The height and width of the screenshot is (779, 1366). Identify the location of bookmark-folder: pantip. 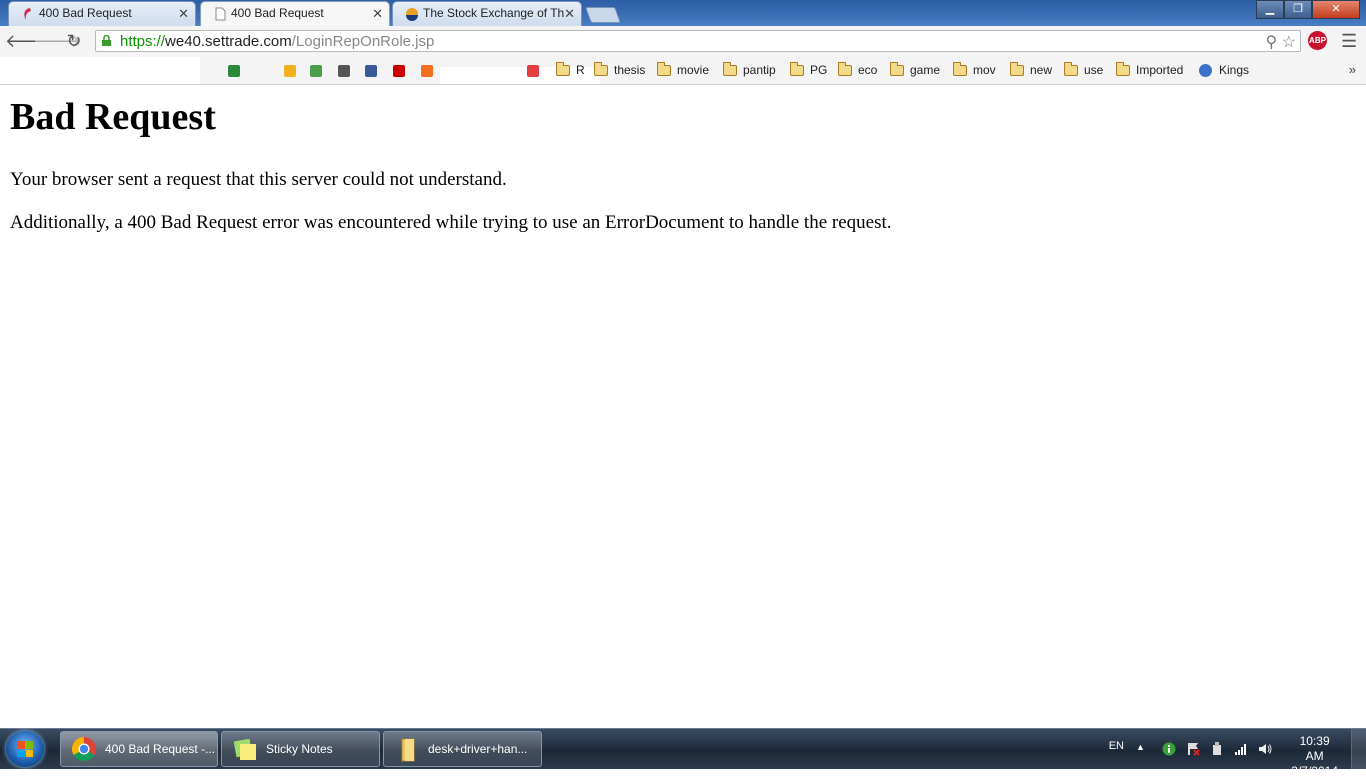
(749, 69).